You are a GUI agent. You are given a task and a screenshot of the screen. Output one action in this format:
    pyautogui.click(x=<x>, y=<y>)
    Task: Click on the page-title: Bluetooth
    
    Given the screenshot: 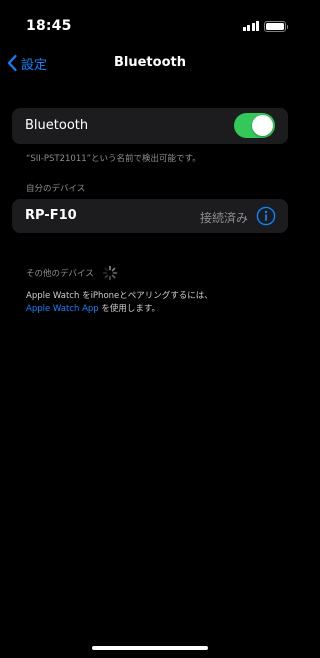 What is the action you would take?
    pyautogui.click(x=150, y=62)
    